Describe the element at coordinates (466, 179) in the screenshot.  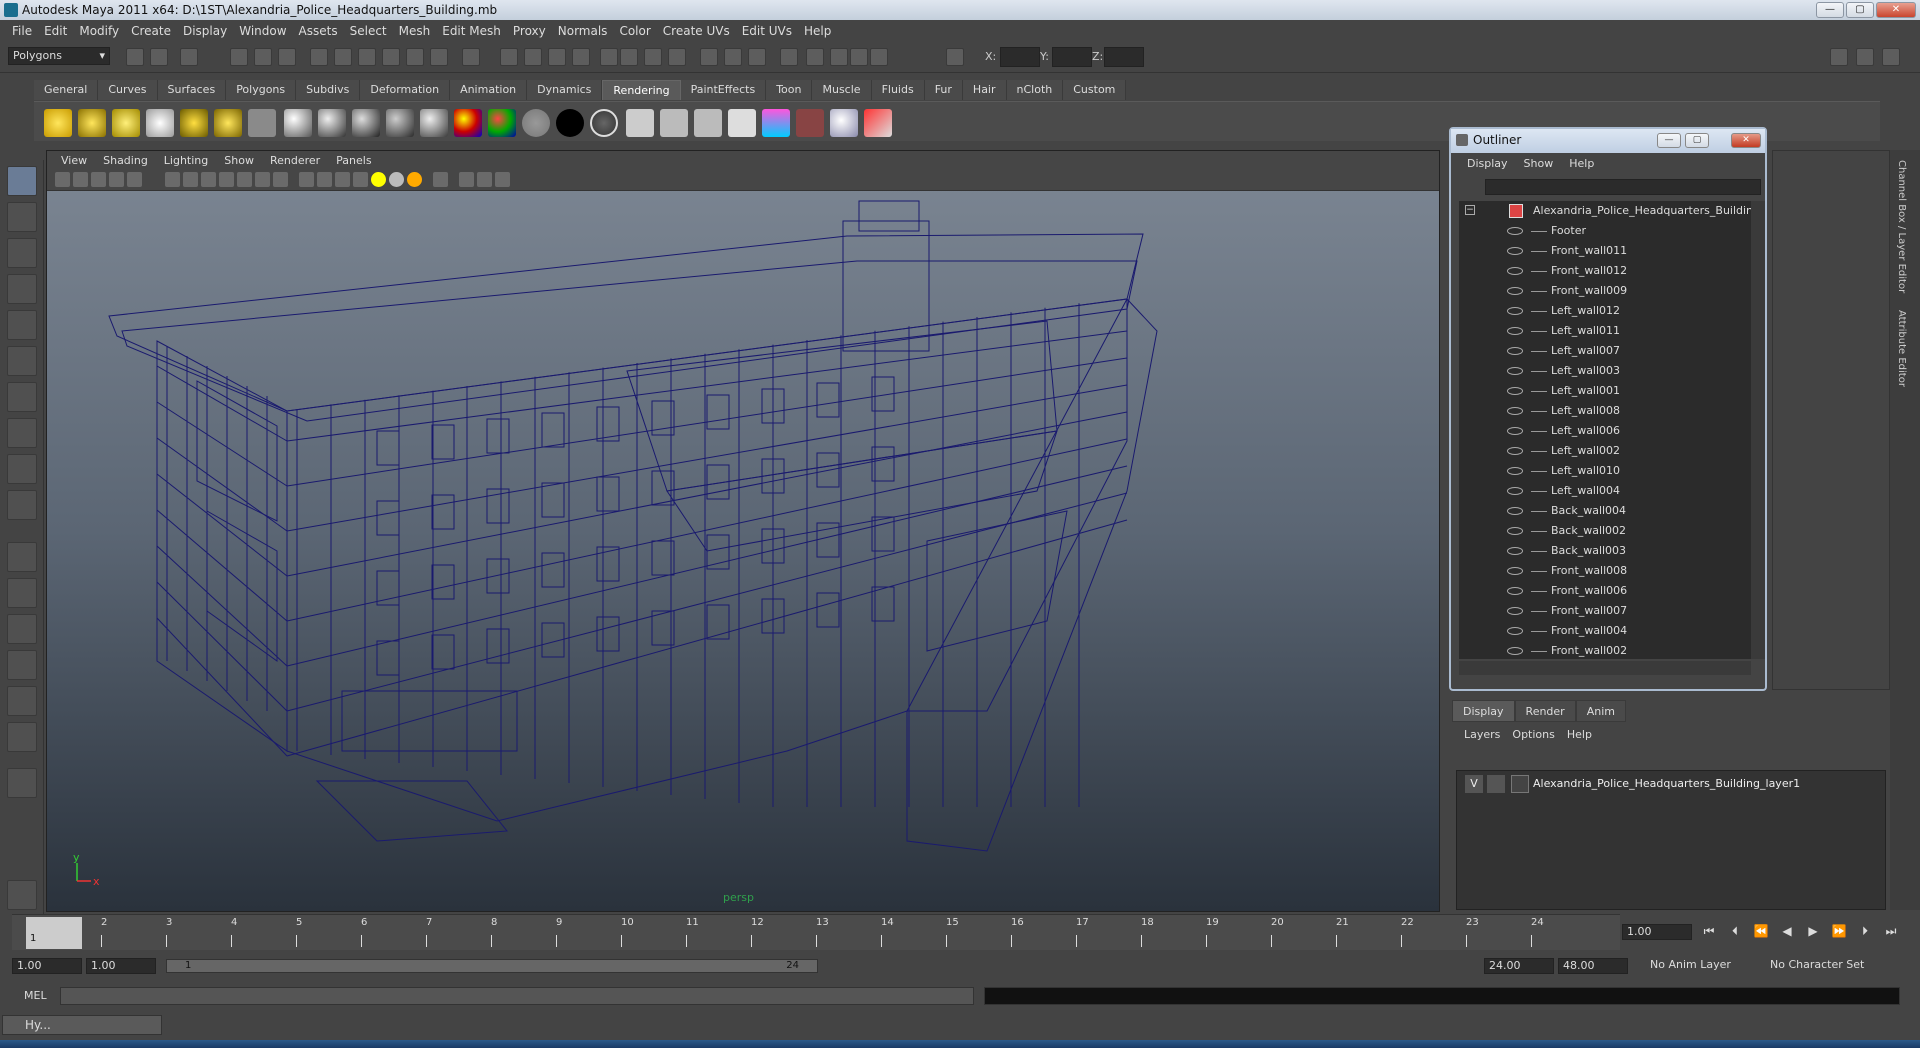
I see `xray-icon` at that location.